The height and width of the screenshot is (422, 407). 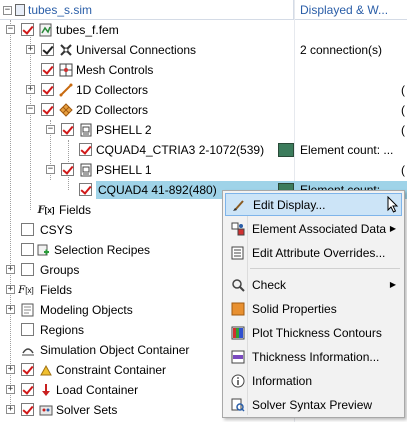 I want to click on 1d-collector-icon, so click(x=66, y=90).